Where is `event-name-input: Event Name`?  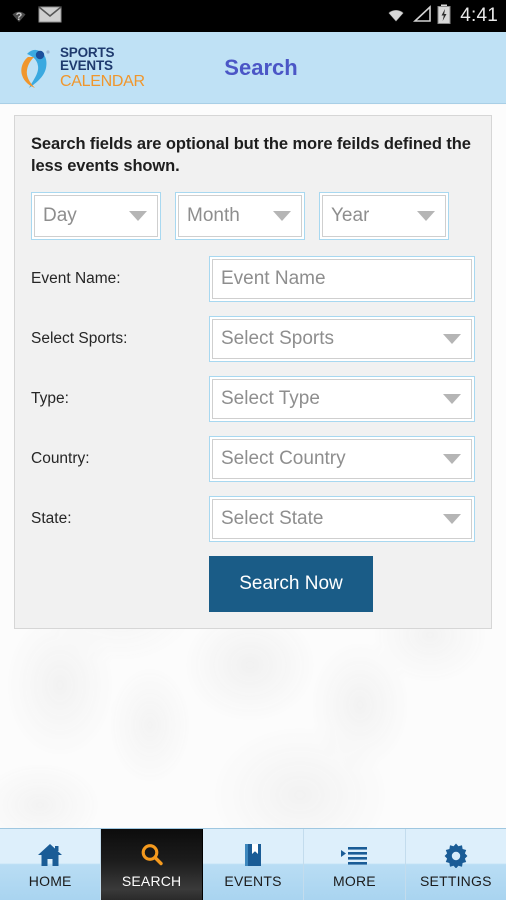 event-name-input: Event Name is located at coordinates (342, 278).